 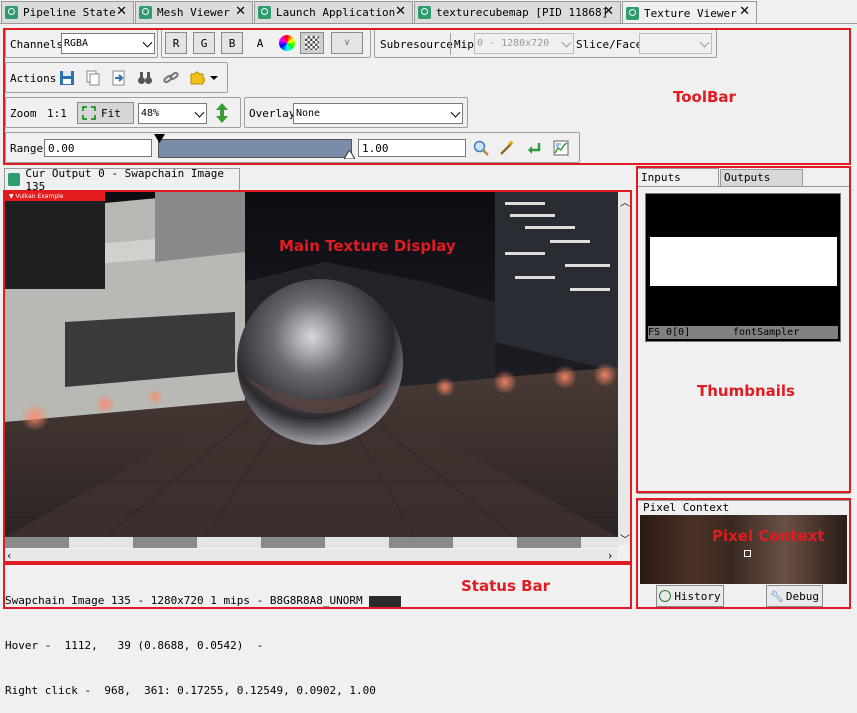 I want to click on status-line-hover: Hover - 1112, 39 (0.8688, 0.0542) -, so click(x=134, y=645).